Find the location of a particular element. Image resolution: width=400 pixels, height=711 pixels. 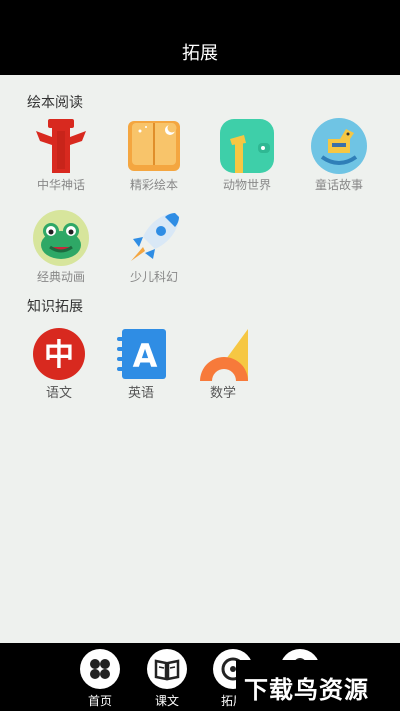

giraffe-icon is located at coordinates (247, 146).